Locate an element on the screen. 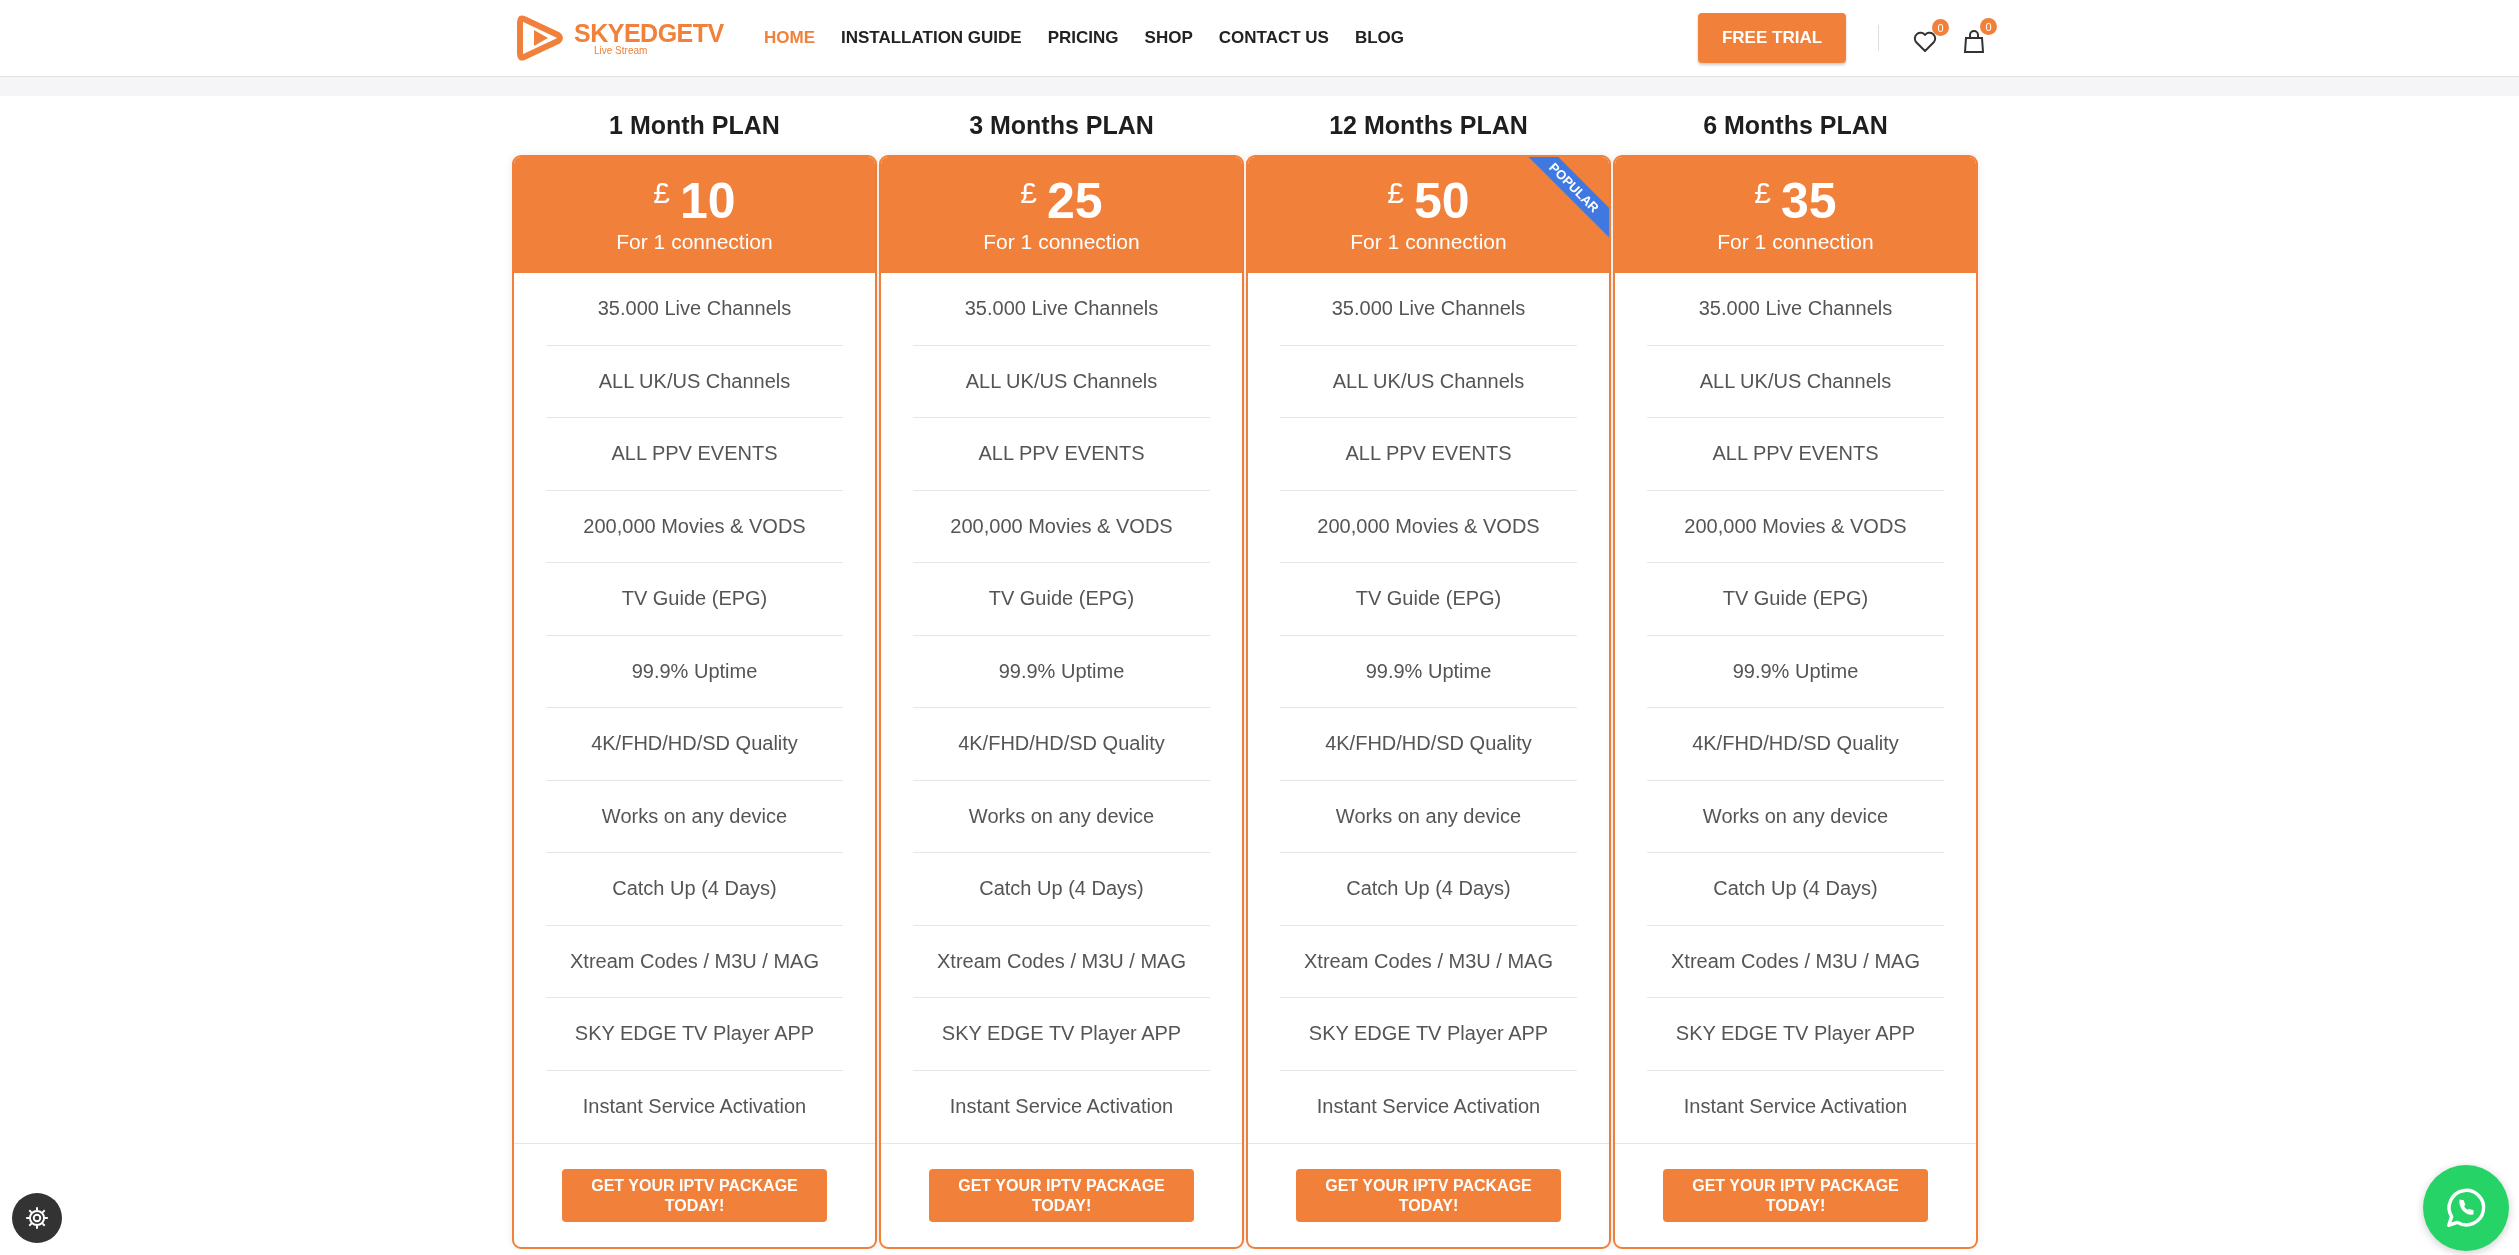 This screenshot has width=2519, height=1255. plan-title: 1 Month PLAN is located at coordinates (694, 125).